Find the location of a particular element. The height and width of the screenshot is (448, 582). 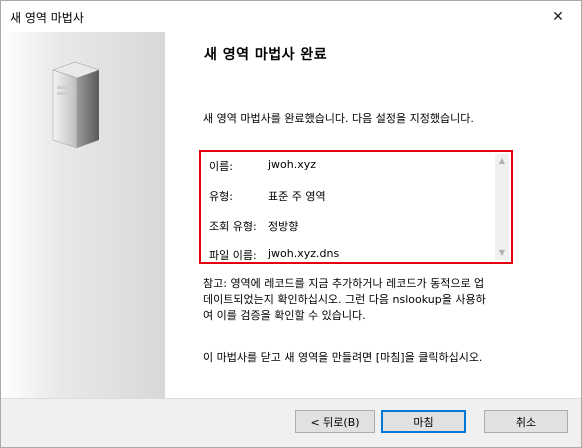

vertical-scrollbar: ▲ ▼ is located at coordinates (502, 207).